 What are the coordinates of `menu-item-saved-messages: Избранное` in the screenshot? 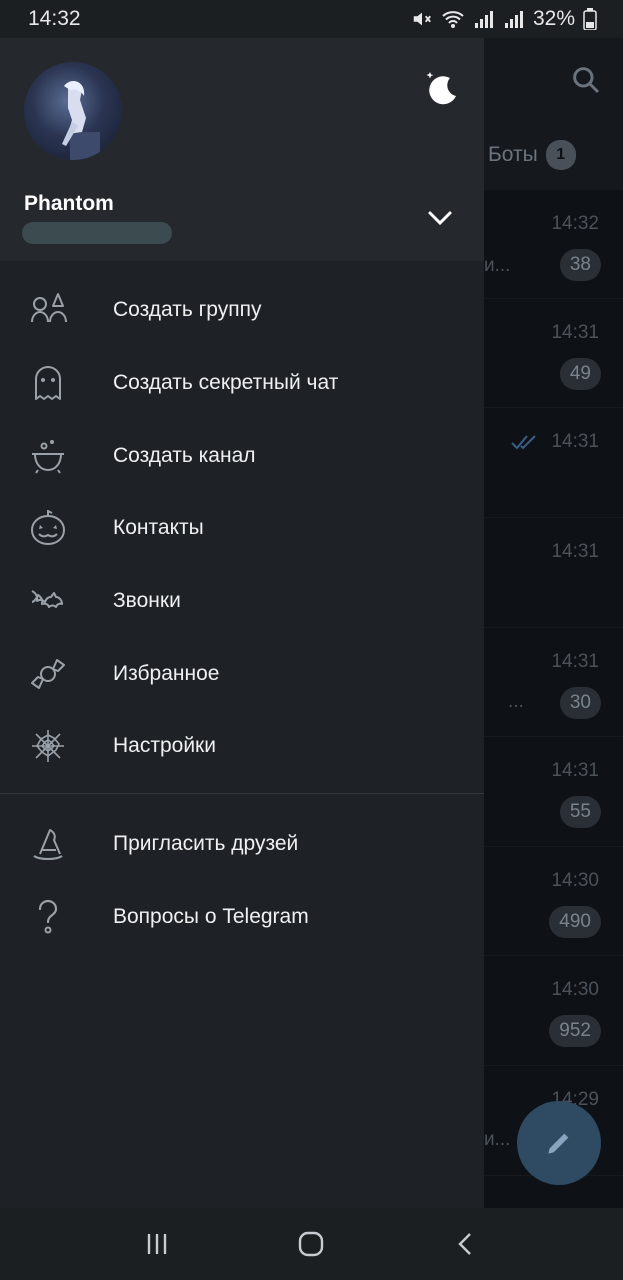 It's located at (242, 673).